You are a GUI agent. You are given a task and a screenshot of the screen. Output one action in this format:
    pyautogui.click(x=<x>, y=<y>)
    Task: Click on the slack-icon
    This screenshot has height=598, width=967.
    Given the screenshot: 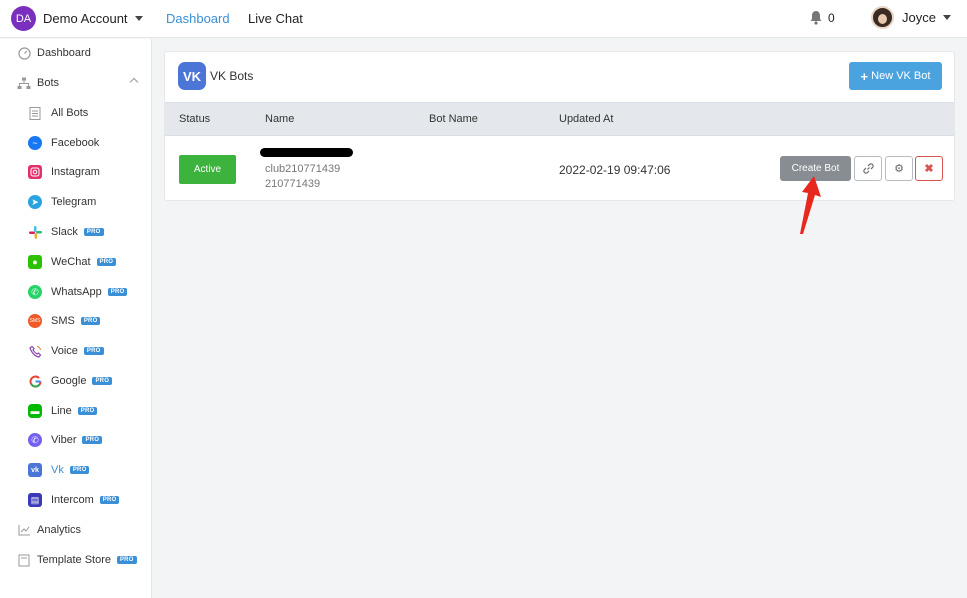 What is the action you would take?
    pyautogui.click(x=35, y=232)
    